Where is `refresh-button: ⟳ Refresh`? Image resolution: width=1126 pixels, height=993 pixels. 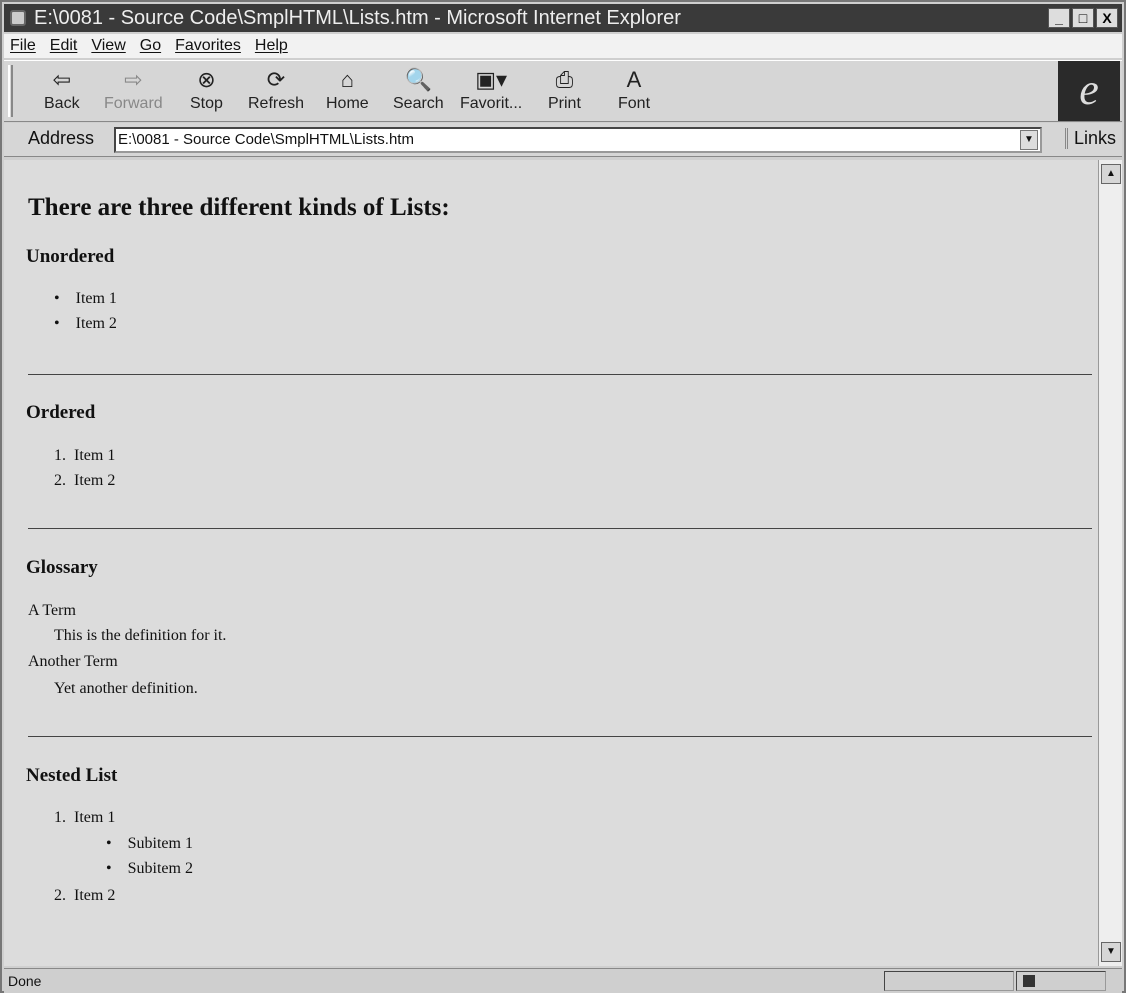 refresh-button: ⟳ Refresh is located at coordinates (276, 89).